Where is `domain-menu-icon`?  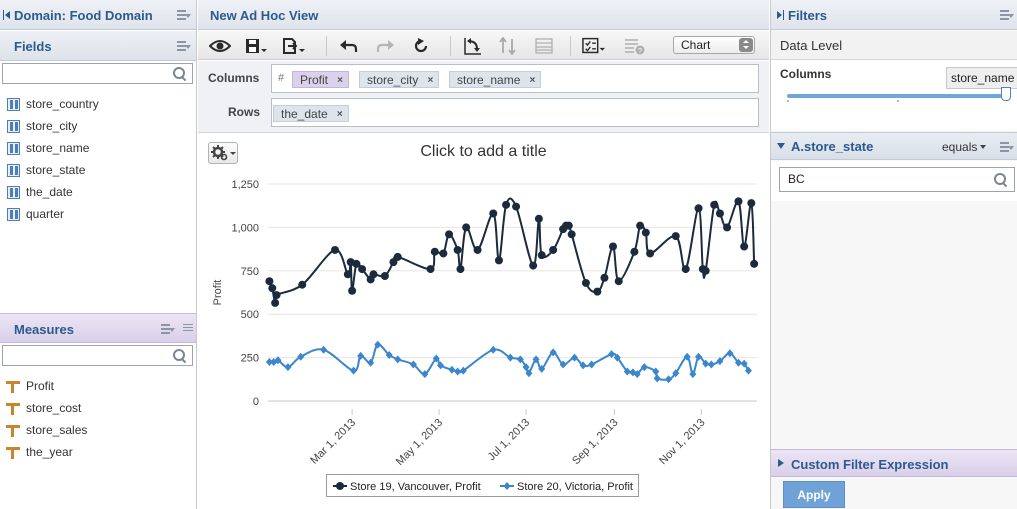
domain-menu-icon is located at coordinates (184, 15).